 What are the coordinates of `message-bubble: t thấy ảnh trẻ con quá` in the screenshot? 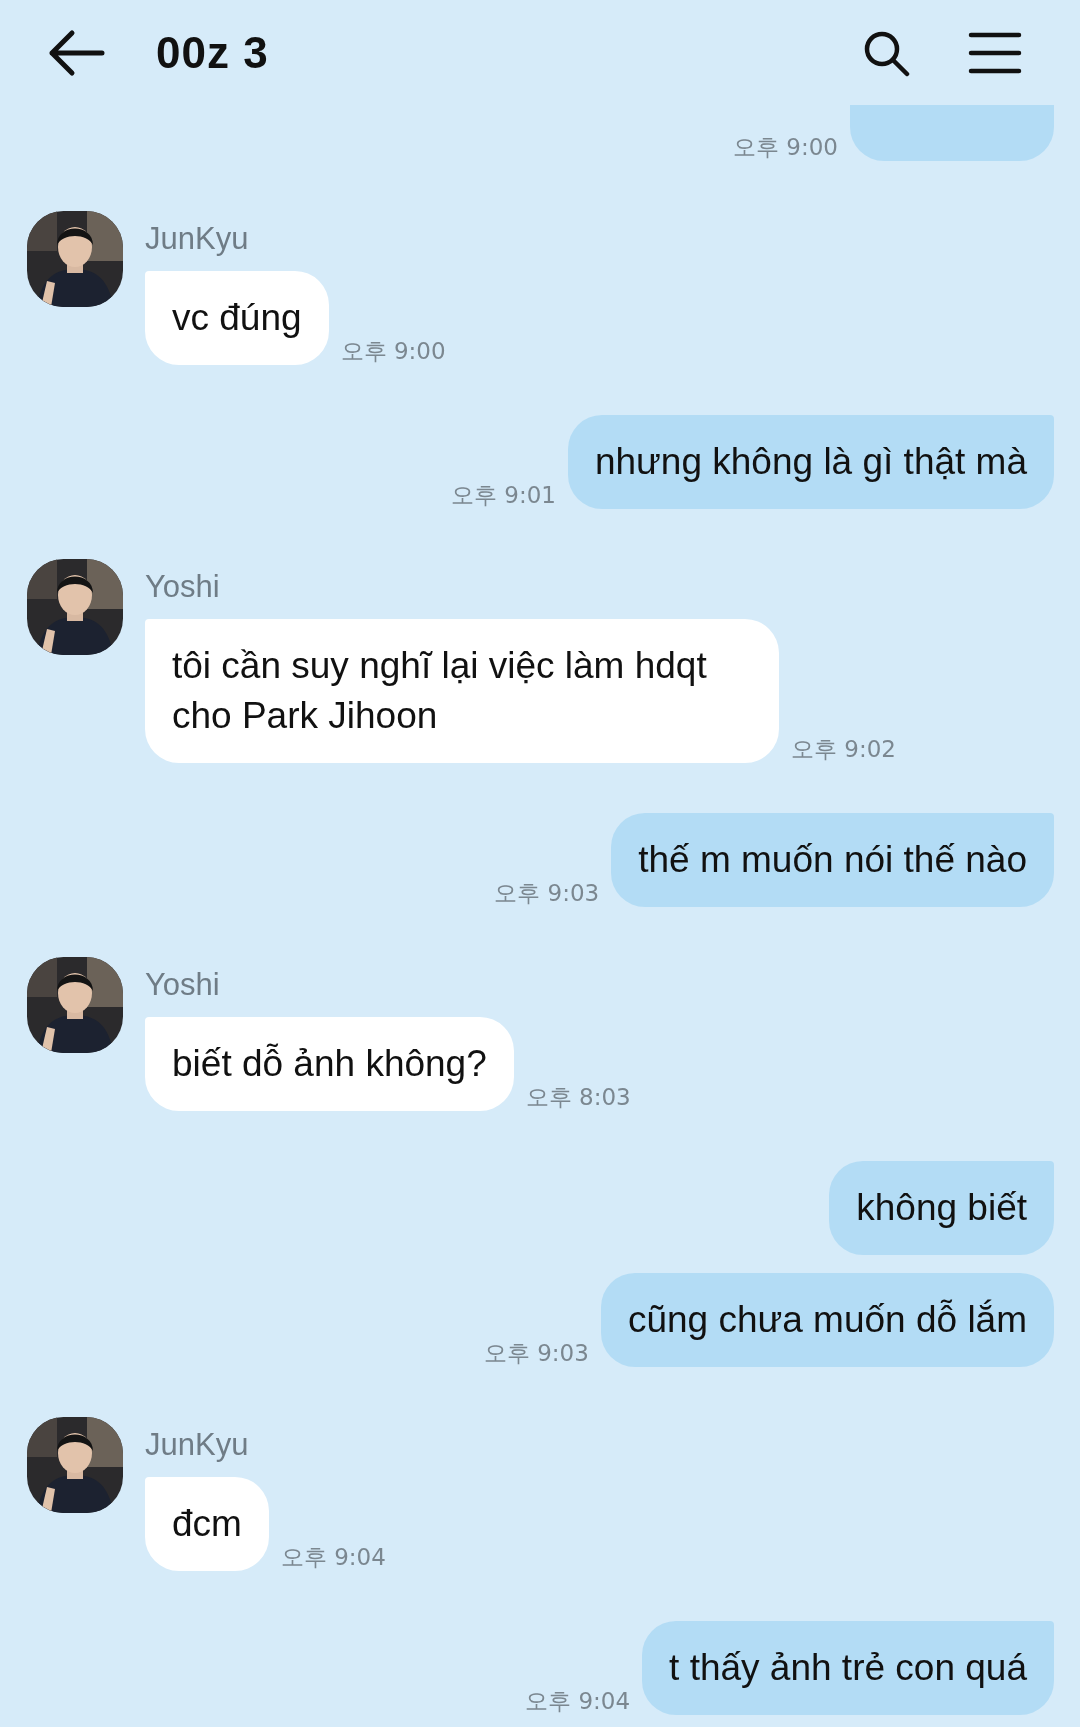 It's located at (848, 1668).